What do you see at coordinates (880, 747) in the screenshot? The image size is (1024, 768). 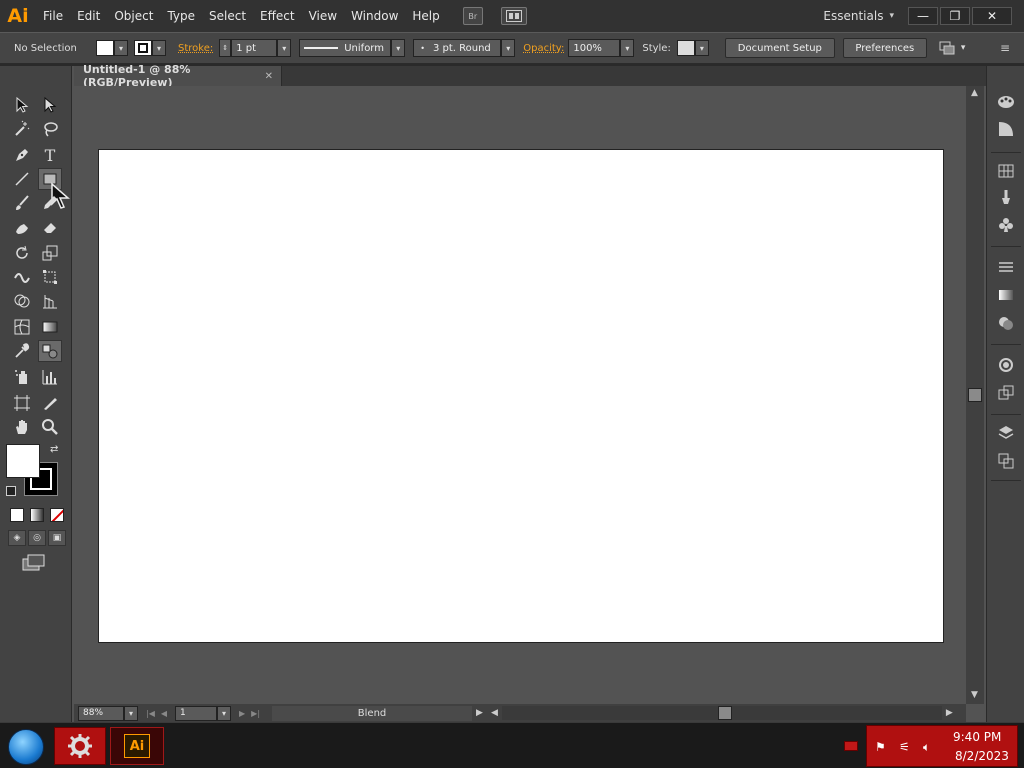 I see `action-center-flag-icon: ⚑` at bounding box center [880, 747].